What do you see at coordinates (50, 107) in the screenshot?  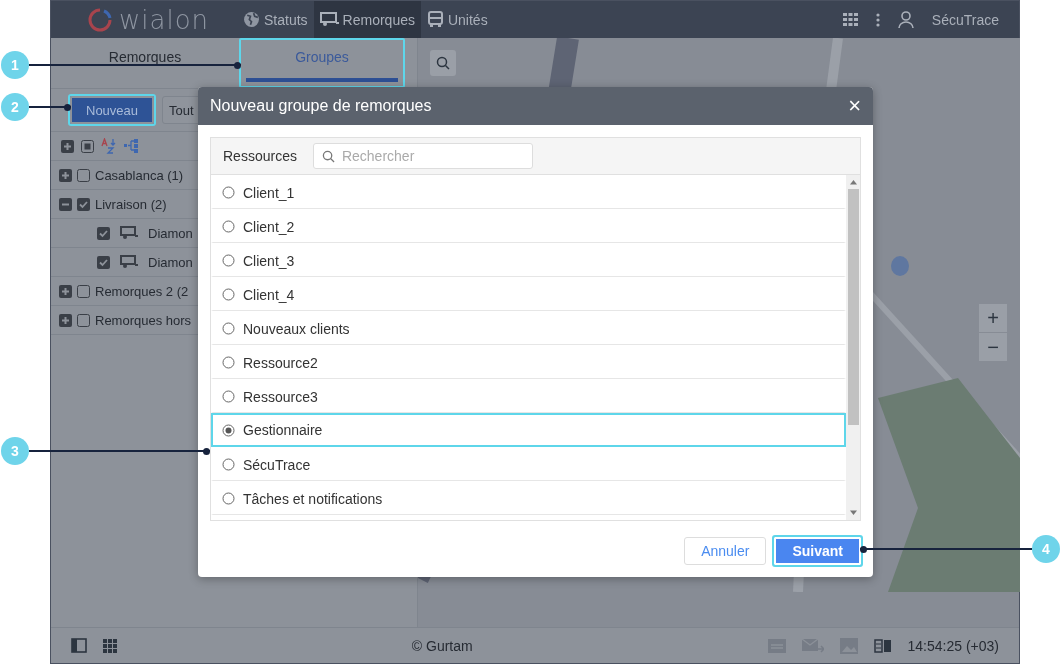 I see `leader-line` at bounding box center [50, 107].